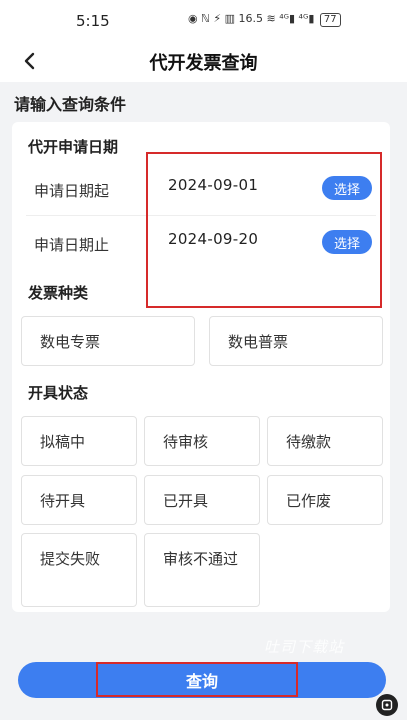  Describe the element at coordinates (93, 21) in the screenshot. I see `status-time: 5:15` at that location.